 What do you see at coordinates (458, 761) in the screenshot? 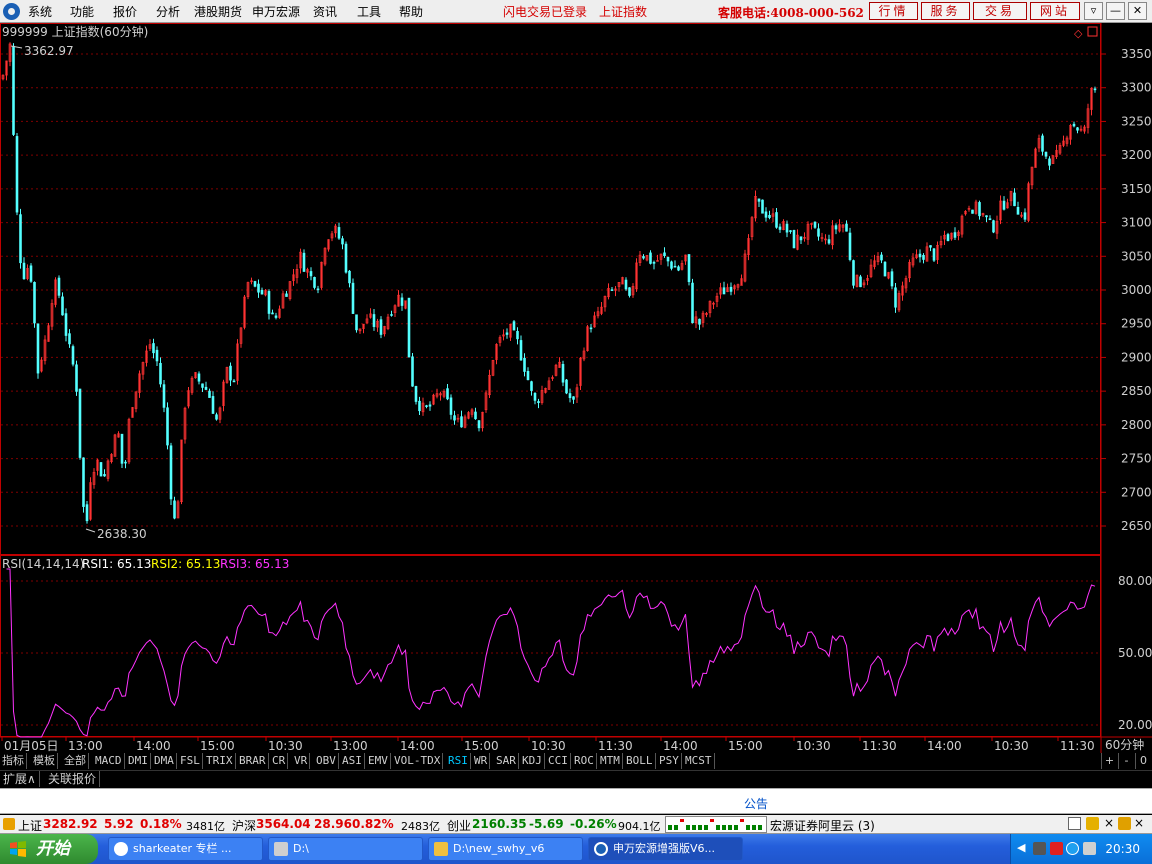
I see `indicator-tab-rsi: RSI` at bounding box center [458, 761].